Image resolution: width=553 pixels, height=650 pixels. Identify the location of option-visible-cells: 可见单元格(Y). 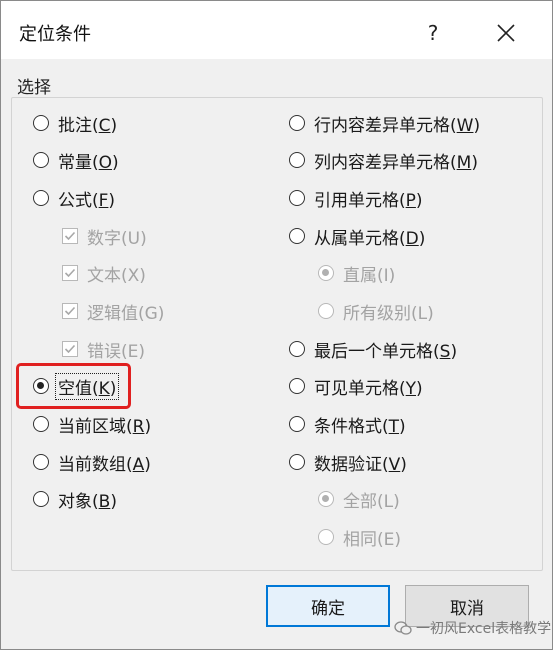
(356, 386).